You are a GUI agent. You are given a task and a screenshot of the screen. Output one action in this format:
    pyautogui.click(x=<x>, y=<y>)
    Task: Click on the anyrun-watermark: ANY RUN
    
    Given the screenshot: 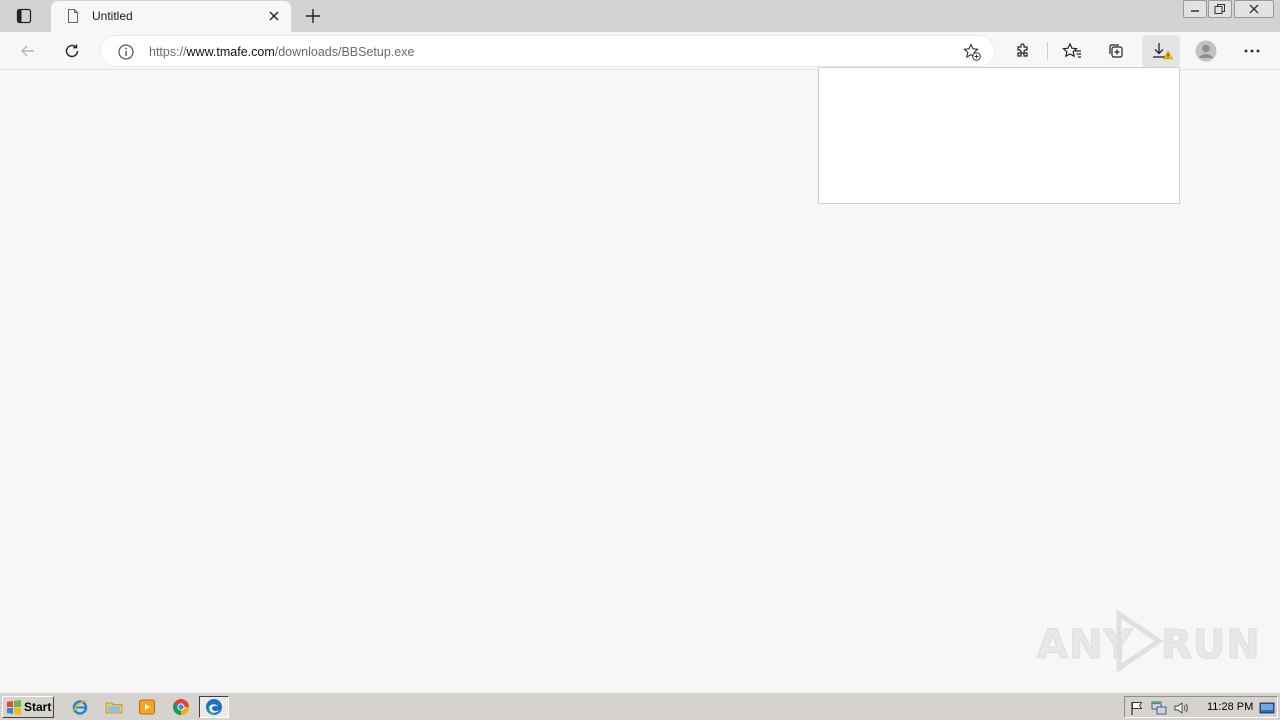 What is the action you would take?
    pyautogui.click(x=1148, y=641)
    